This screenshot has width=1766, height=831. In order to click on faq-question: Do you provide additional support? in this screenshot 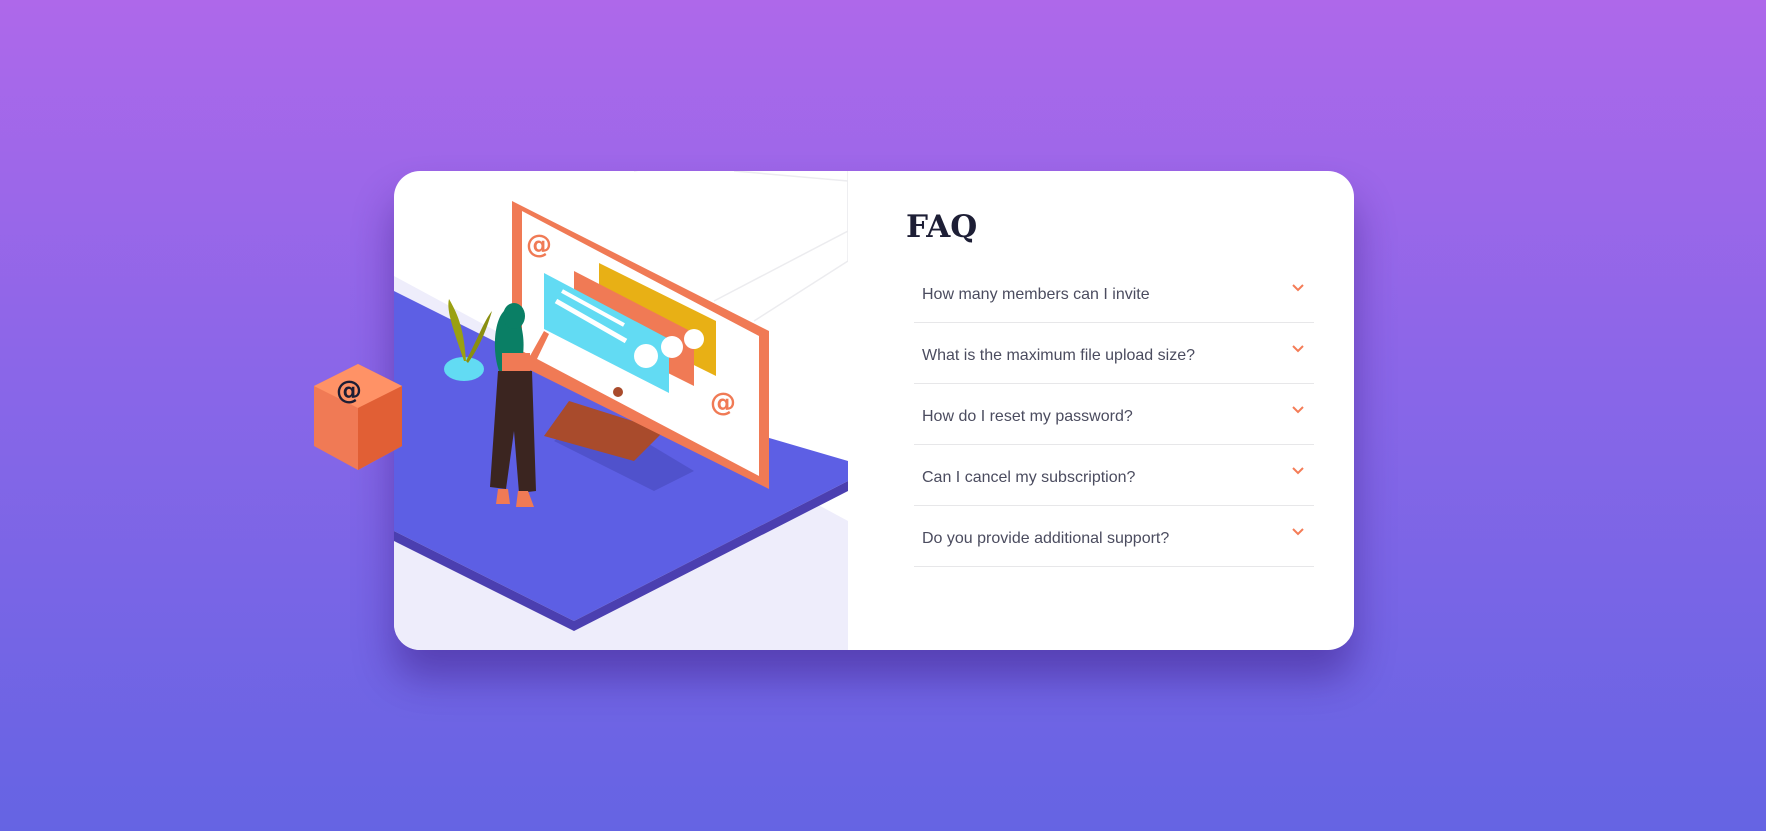, I will do `click(1045, 539)`.